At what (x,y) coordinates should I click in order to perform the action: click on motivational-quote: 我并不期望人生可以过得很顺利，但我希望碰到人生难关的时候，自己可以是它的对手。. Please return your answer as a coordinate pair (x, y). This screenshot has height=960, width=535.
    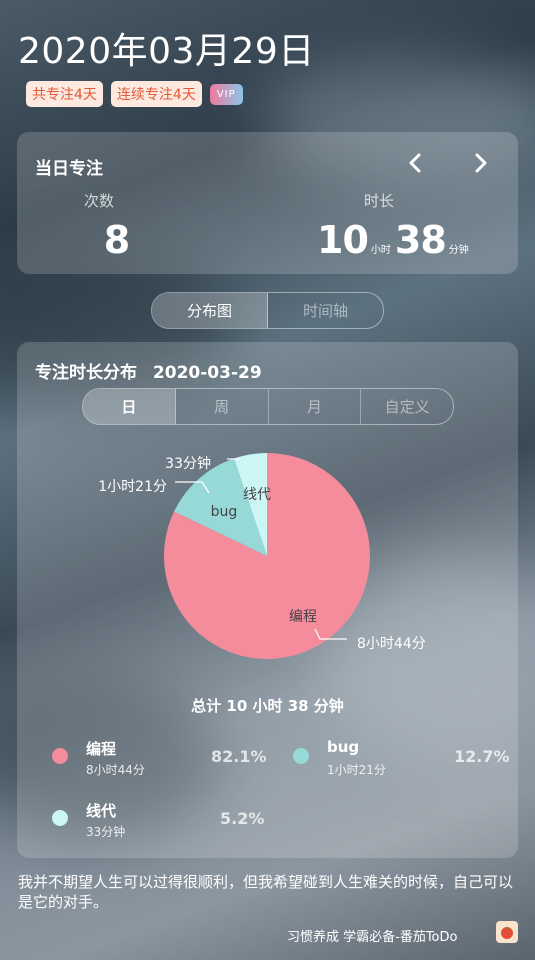
    Looking at the image, I should click on (266, 892).